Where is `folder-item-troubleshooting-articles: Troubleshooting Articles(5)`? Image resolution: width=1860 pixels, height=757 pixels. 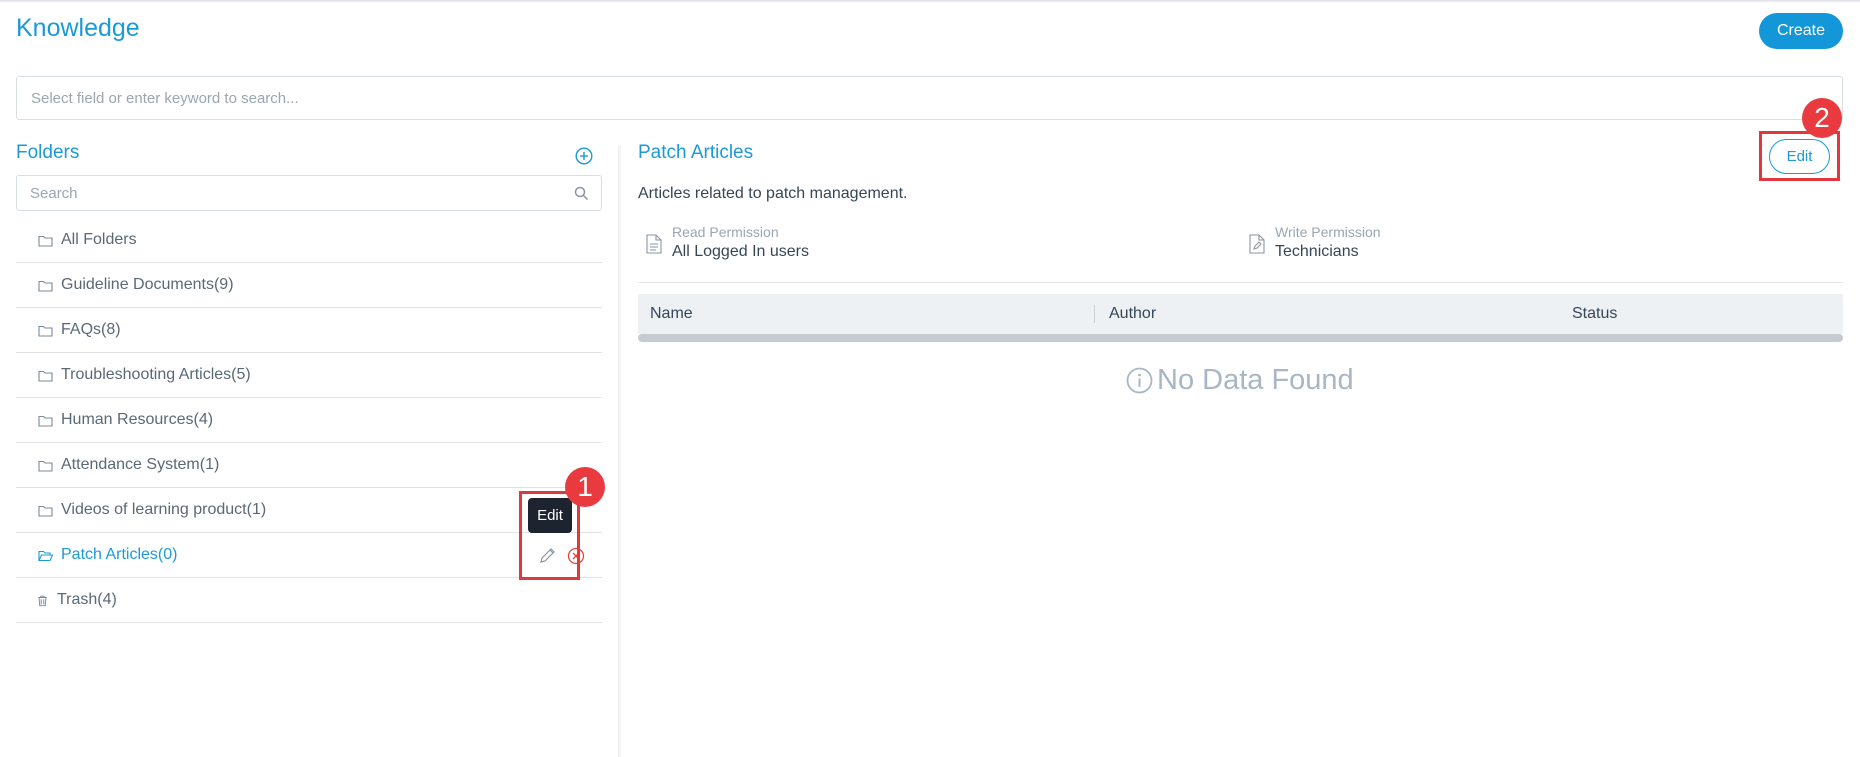
folder-item-troubleshooting-articles: Troubleshooting Articles(5) is located at coordinates (309, 375).